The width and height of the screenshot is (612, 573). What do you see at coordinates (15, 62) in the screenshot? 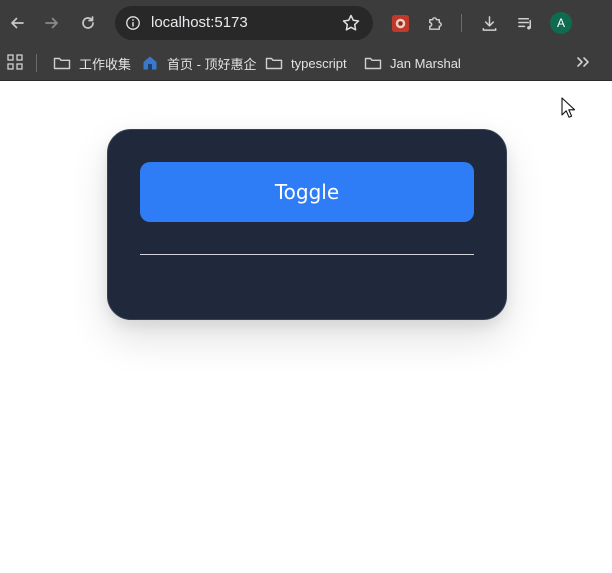
I see `apps-grid-icon` at bounding box center [15, 62].